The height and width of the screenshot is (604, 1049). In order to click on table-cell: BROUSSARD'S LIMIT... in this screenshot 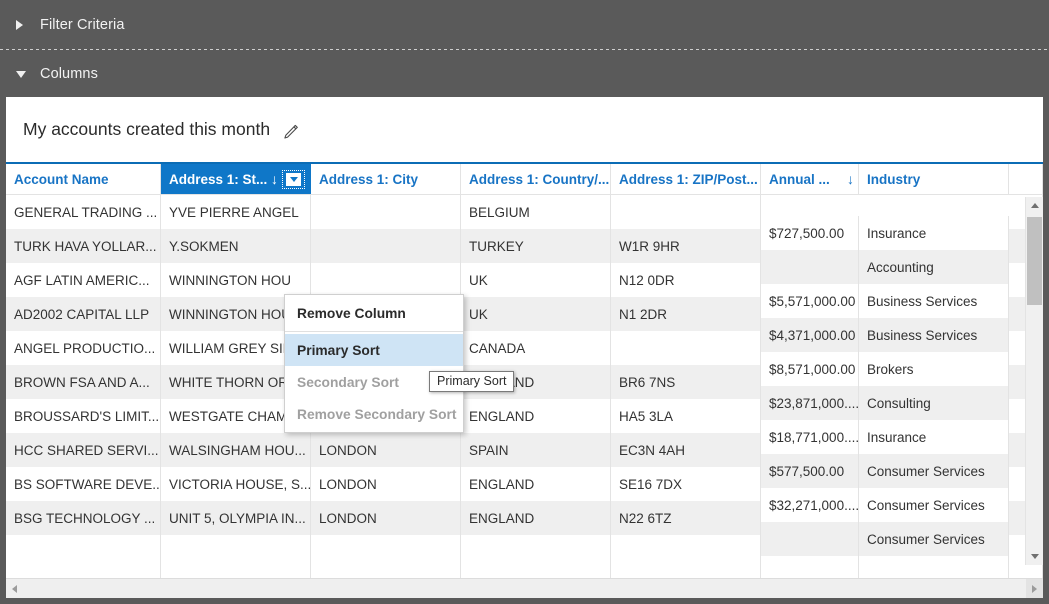, I will do `click(83, 416)`.